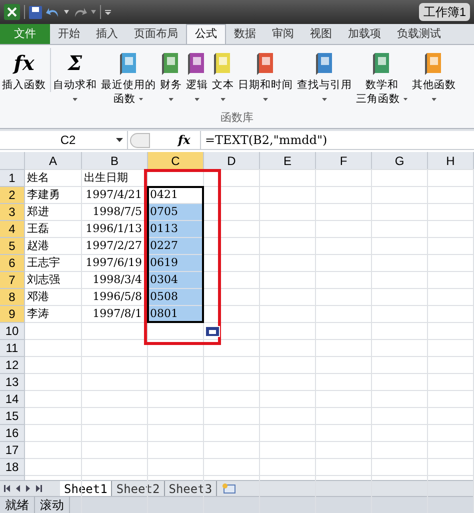  Describe the element at coordinates (12, 365) in the screenshot. I see `row-header: 12` at that location.